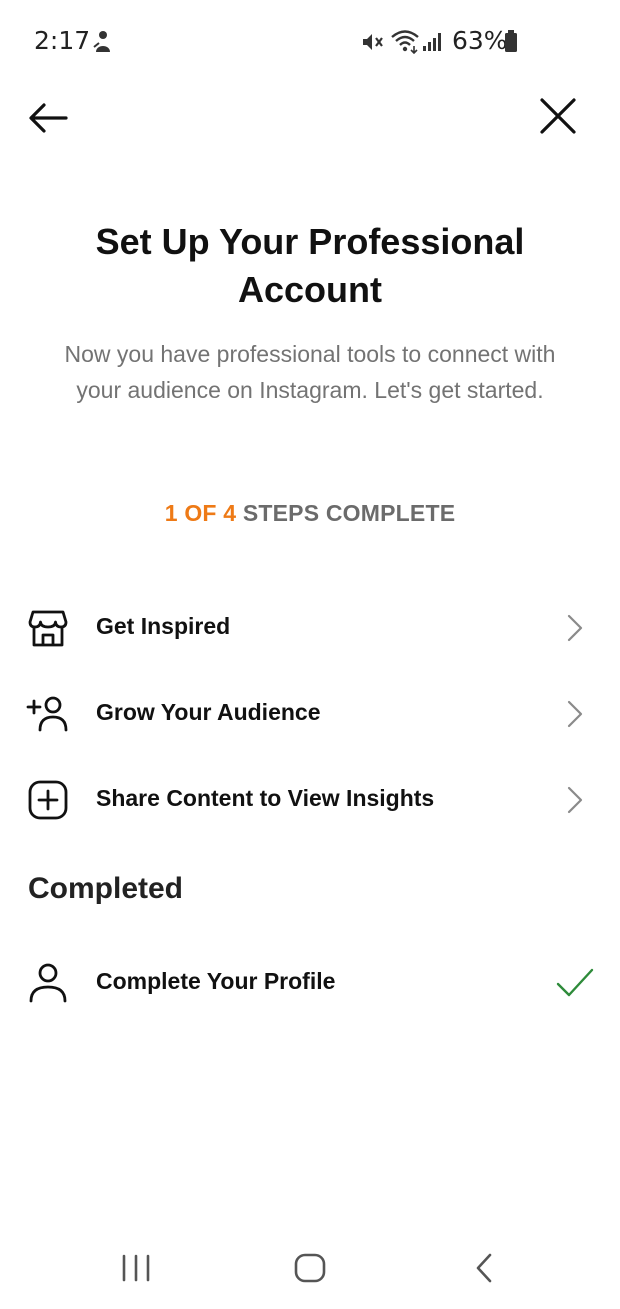 The width and height of the screenshot is (620, 1309). I want to click on step-label: Share Content to View Insights, so click(265, 798).